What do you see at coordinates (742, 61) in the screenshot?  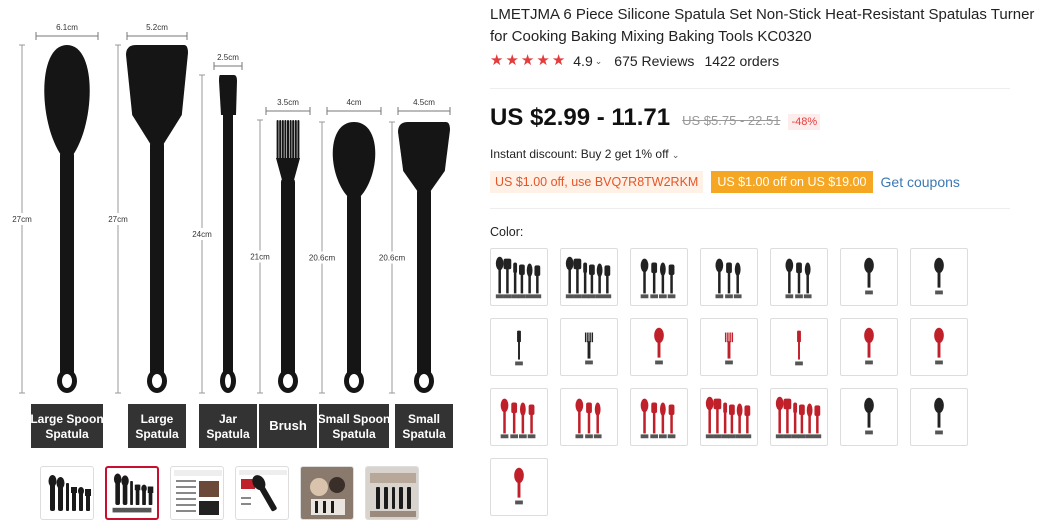 I see `orders-count: 1422 orders` at bounding box center [742, 61].